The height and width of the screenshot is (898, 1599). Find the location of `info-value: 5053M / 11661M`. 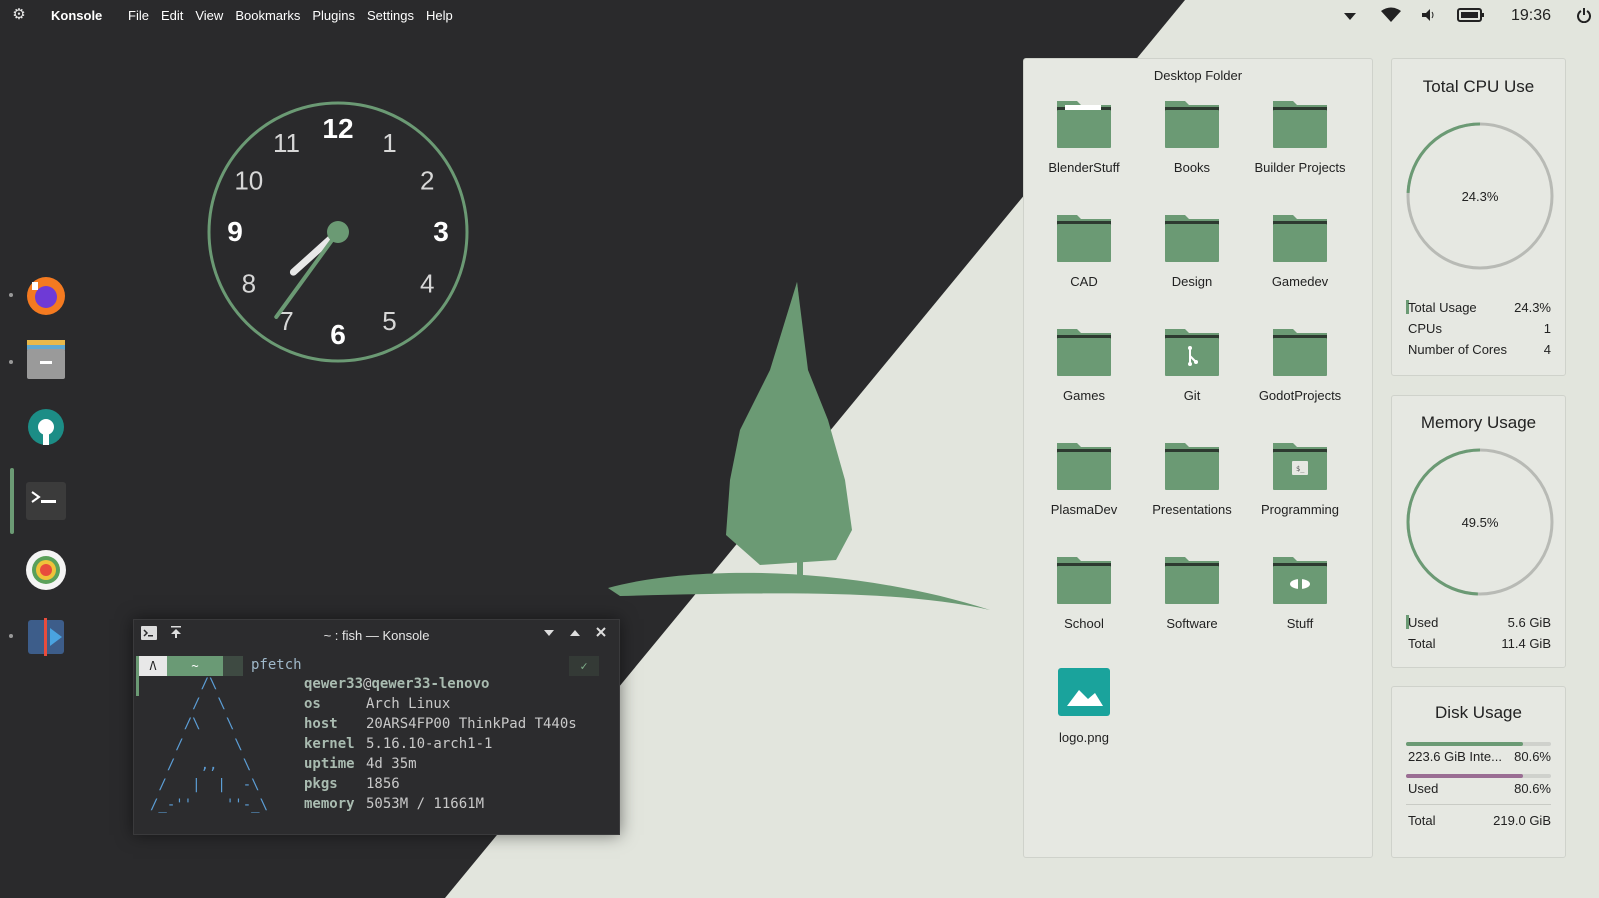

info-value: 5053M / 11661M is located at coordinates (425, 804).